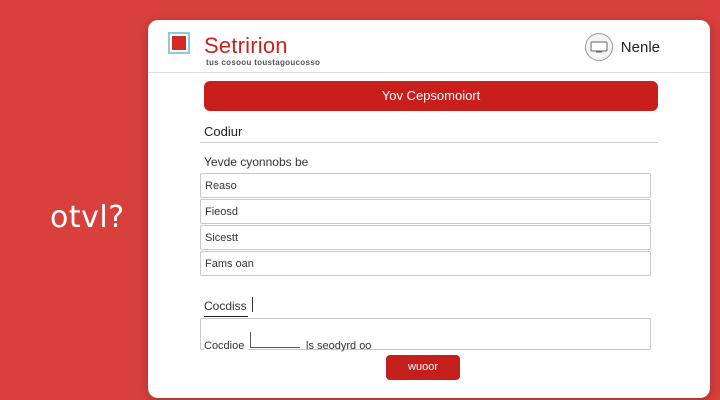 The height and width of the screenshot is (400, 720). I want to click on app-subtitle: tus cosoou toustagoucosso, so click(263, 62).